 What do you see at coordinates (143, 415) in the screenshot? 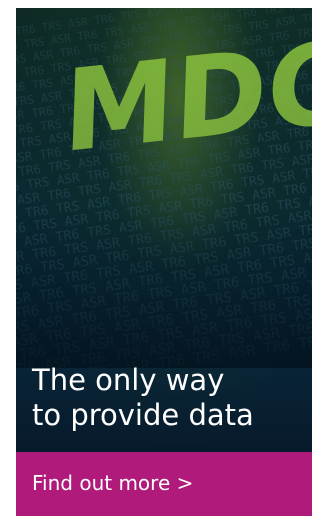
I see `headline-line-2: to provide data` at bounding box center [143, 415].